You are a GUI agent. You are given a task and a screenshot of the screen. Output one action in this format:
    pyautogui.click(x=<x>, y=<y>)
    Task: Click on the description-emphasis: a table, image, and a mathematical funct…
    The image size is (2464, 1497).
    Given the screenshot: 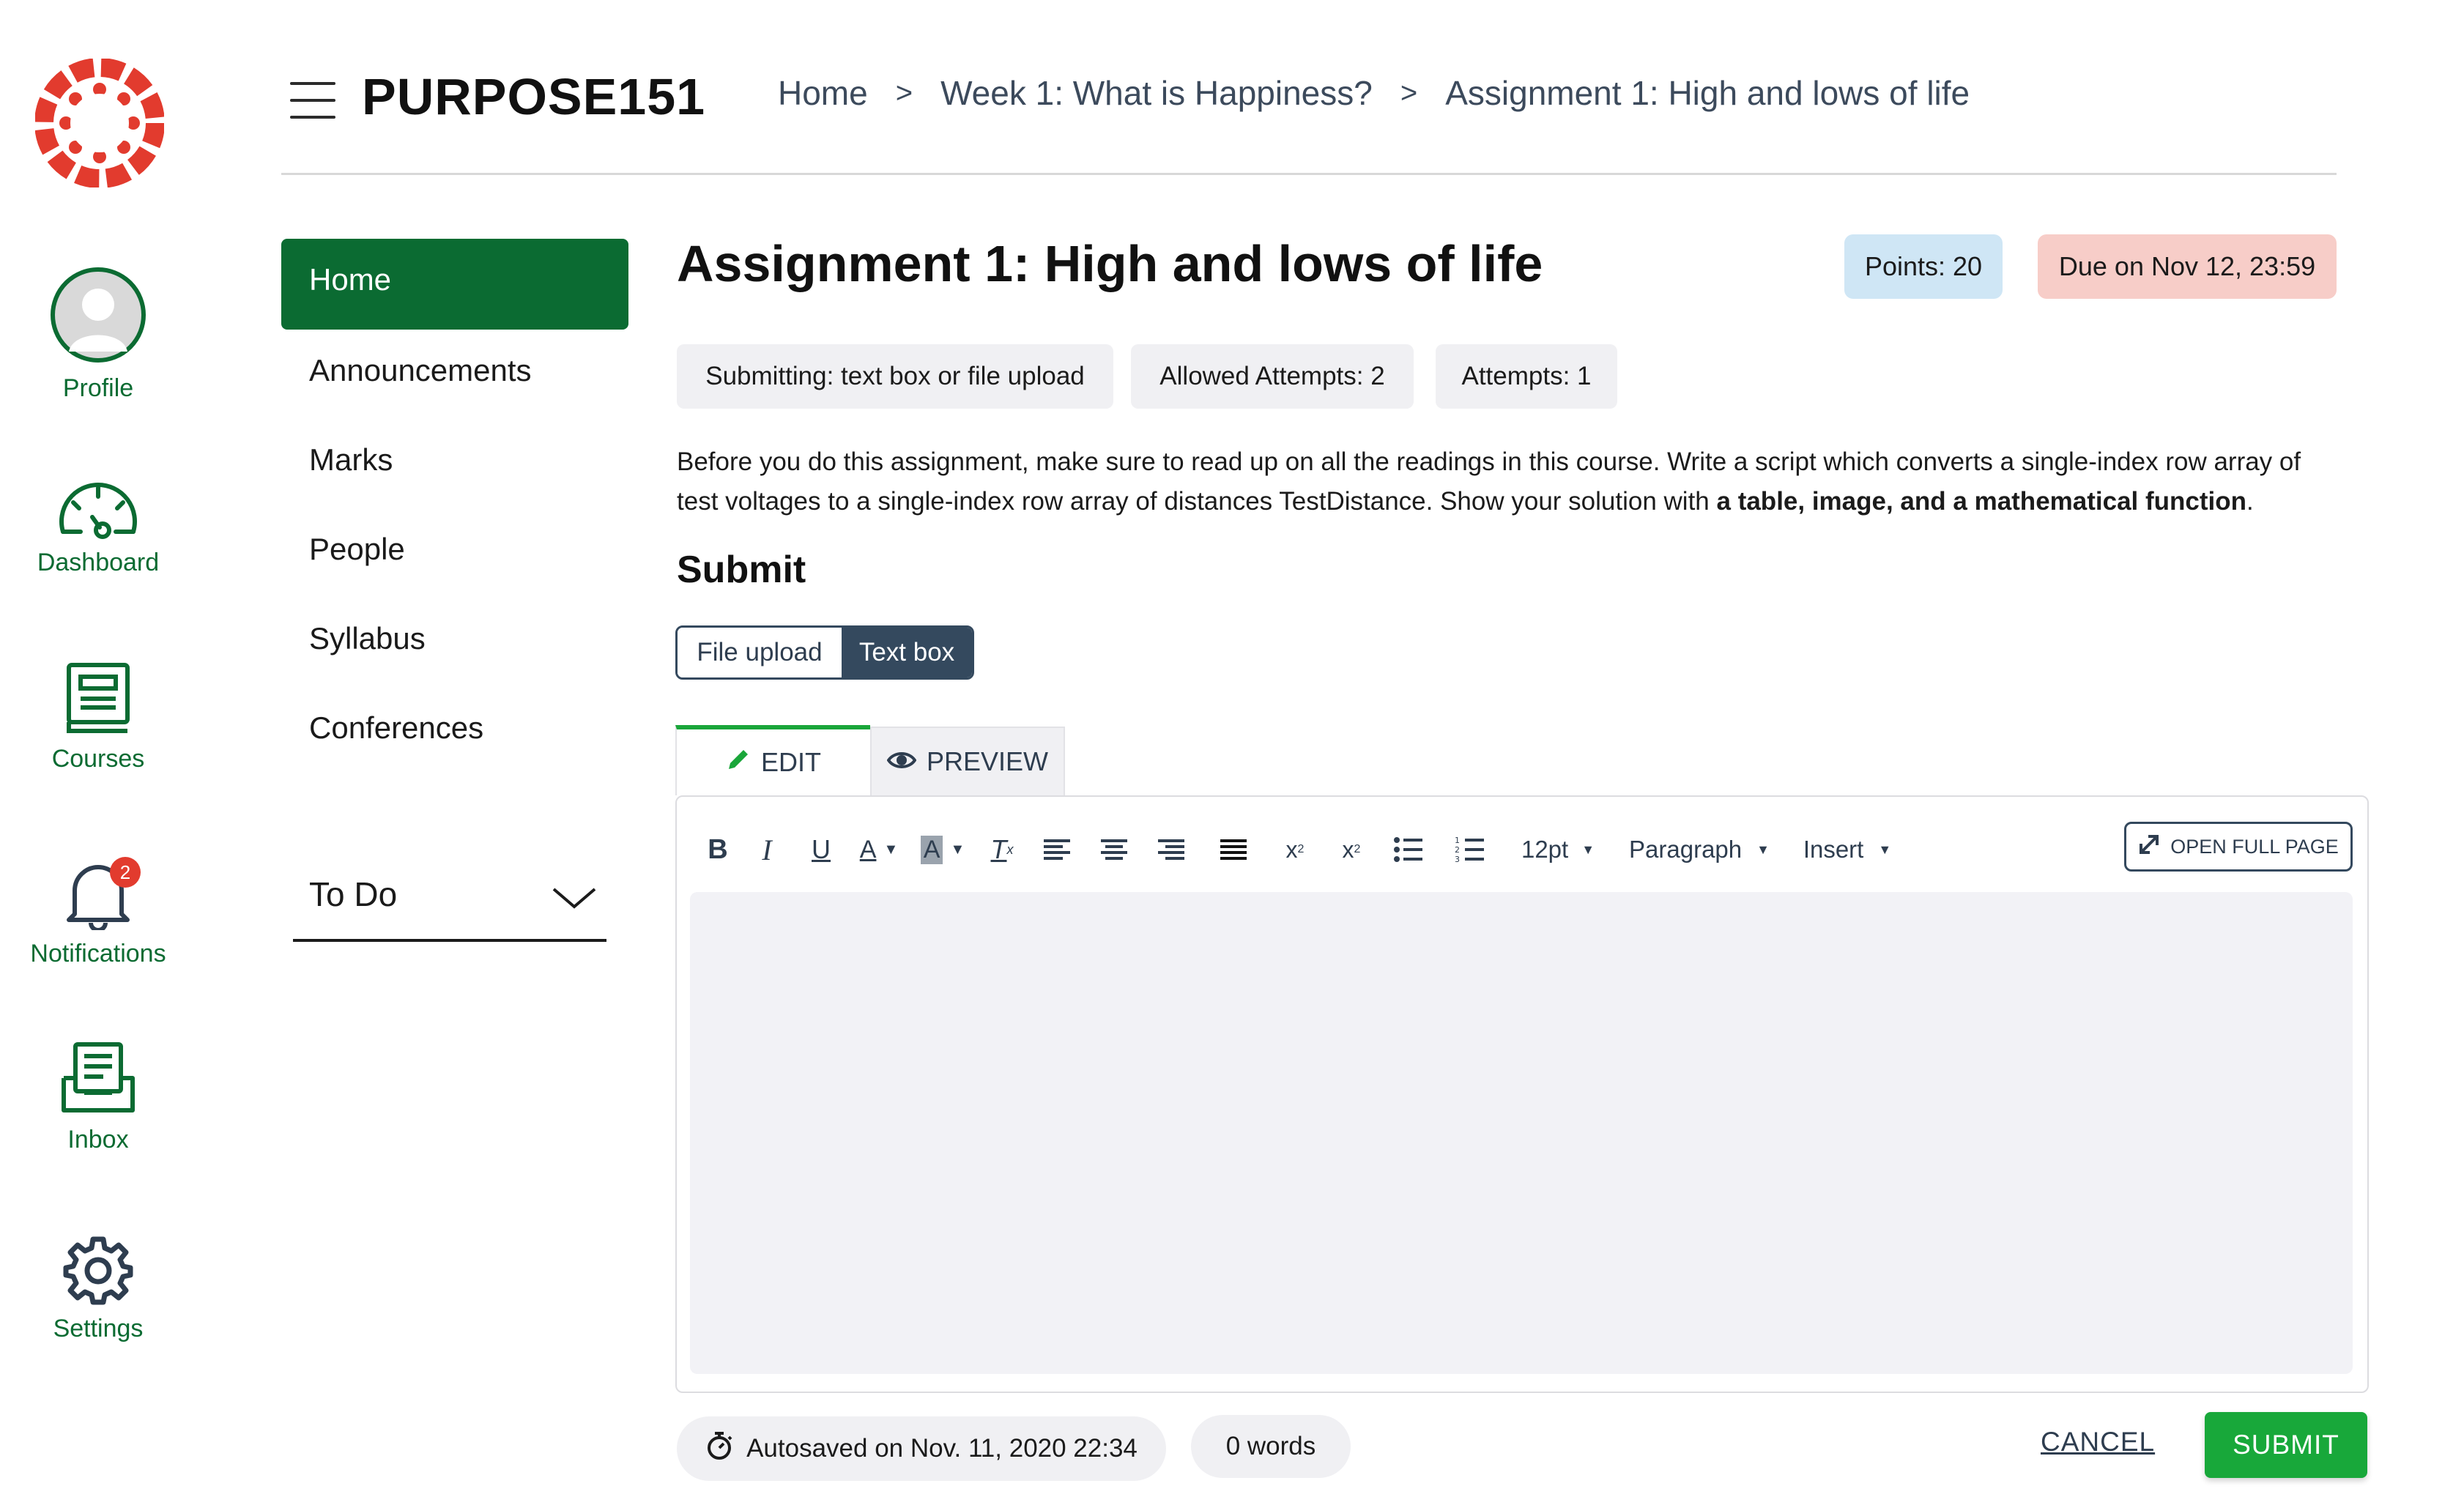 What is the action you would take?
    pyautogui.click(x=1981, y=501)
    